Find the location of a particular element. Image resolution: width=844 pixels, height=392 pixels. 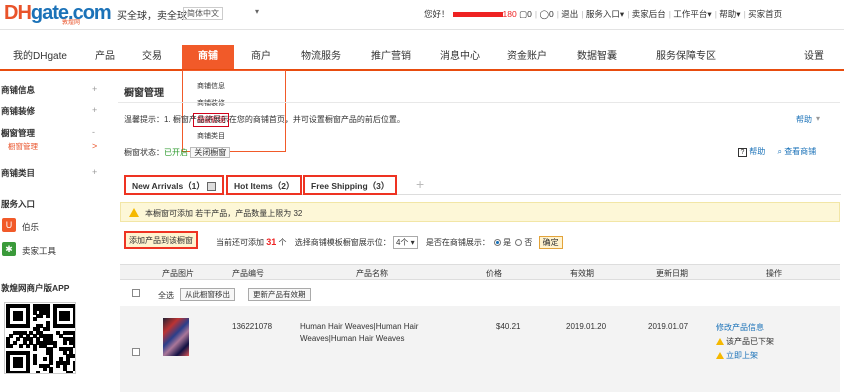

nav-data: 数据智囊 is located at coordinates (597, 57).